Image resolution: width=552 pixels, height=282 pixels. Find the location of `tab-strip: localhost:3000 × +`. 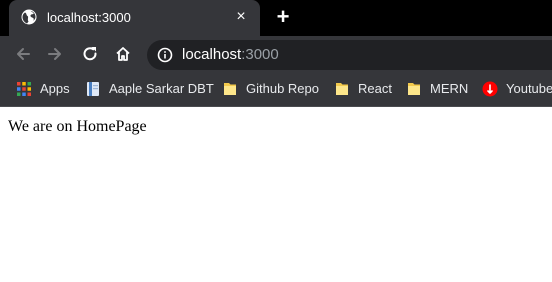

tab-strip: localhost:3000 × + is located at coordinates (276, 18).